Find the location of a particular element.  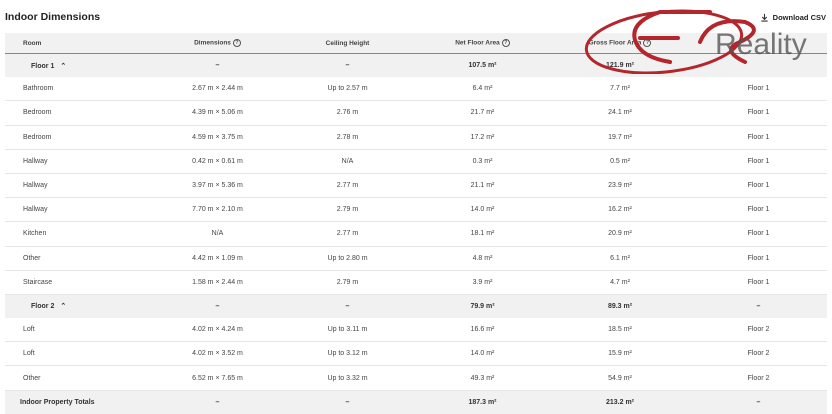

header-dimensions: Dimensions? is located at coordinates (217, 43).